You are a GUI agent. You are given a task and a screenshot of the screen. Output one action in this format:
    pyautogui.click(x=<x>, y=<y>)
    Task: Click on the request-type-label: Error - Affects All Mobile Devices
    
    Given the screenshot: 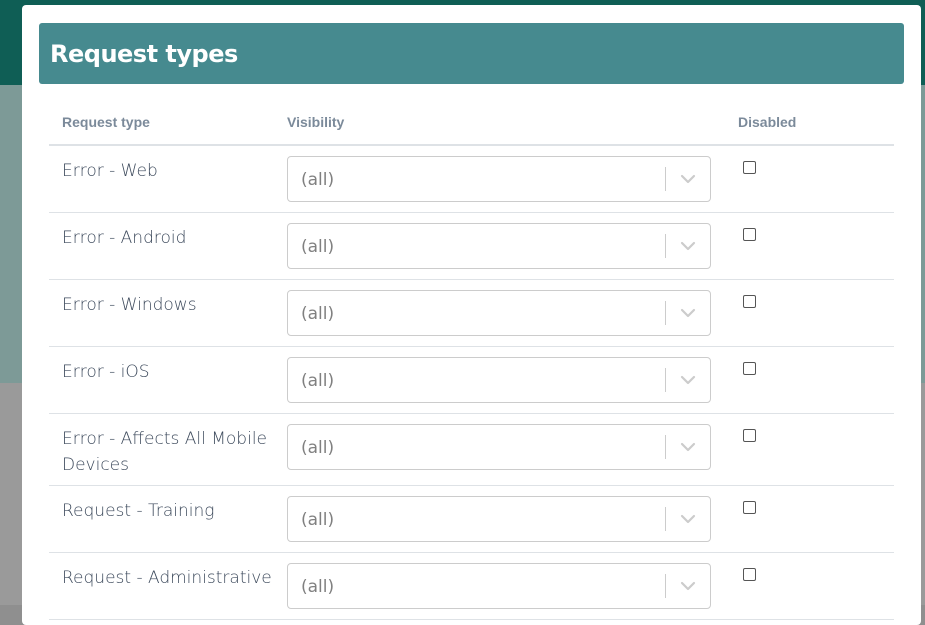 What is the action you would take?
    pyautogui.click(x=164, y=452)
    